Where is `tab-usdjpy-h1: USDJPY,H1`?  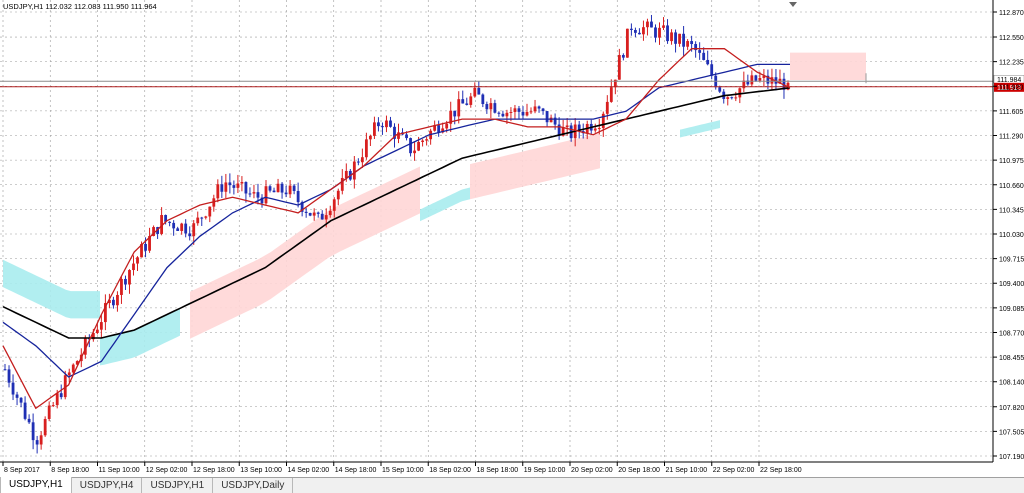
tab-usdjpy-h1: USDJPY,H1 is located at coordinates (36, 485).